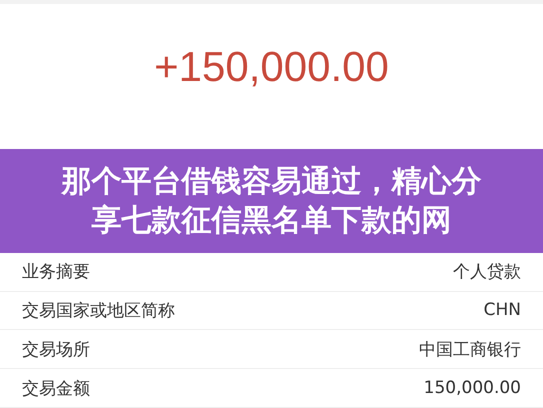  What do you see at coordinates (56, 272) in the screenshot?
I see `detail-label: 业务摘要` at bounding box center [56, 272].